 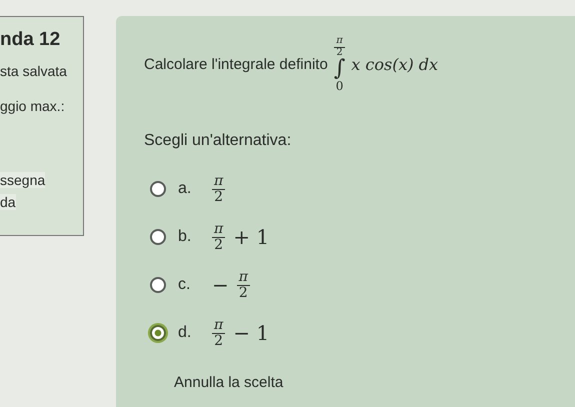 What do you see at coordinates (218, 141) in the screenshot?
I see `prompt-text: Scegli un'alternativa:` at bounding box center [218, 141].